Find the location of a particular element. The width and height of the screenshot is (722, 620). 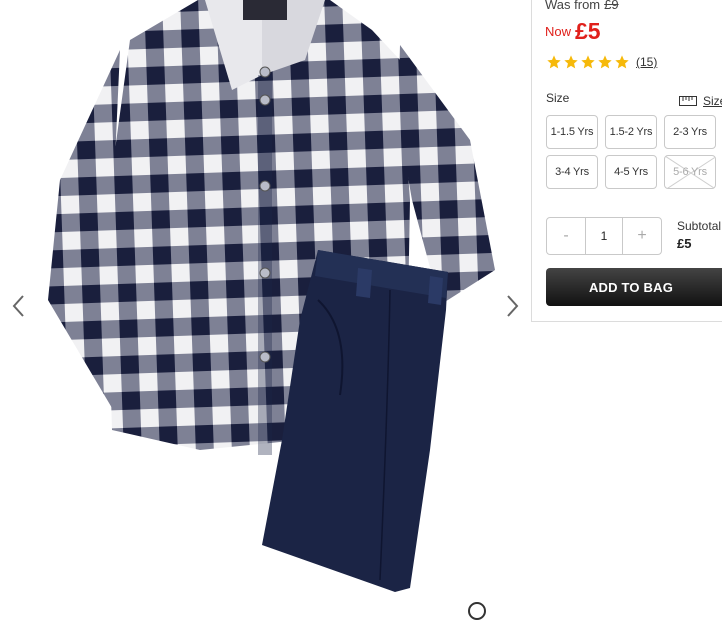

size-option-label: 2-3 Yrs is located at coordinates (690, 132).